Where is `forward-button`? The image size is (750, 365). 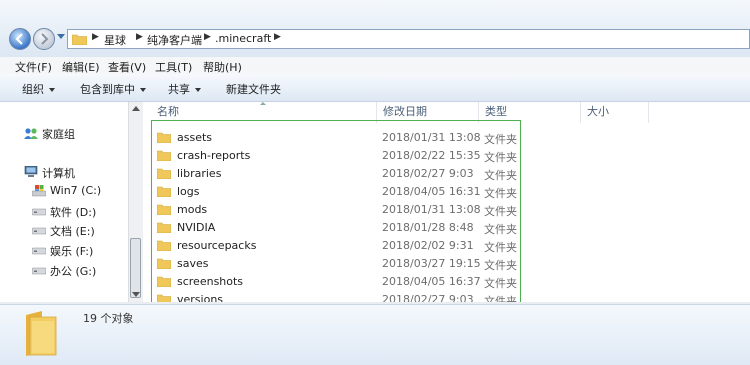
forward-button is located at coordinates (44, 39).